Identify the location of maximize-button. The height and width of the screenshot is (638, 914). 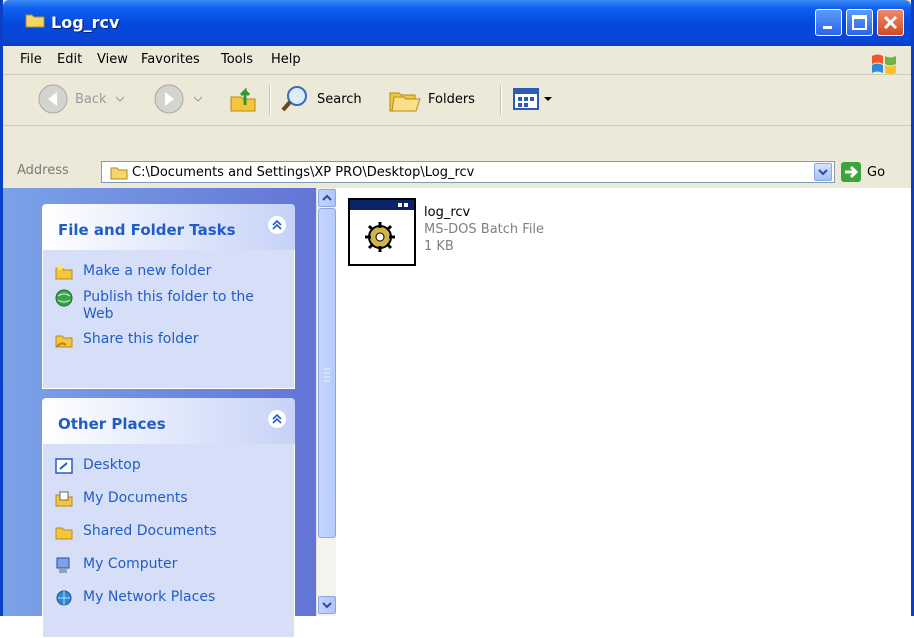
(859, 22).